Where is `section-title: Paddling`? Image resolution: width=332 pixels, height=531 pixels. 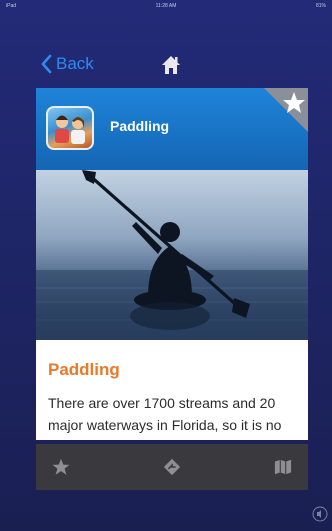
section-title: Paddling is located at coordinates (84, 369).